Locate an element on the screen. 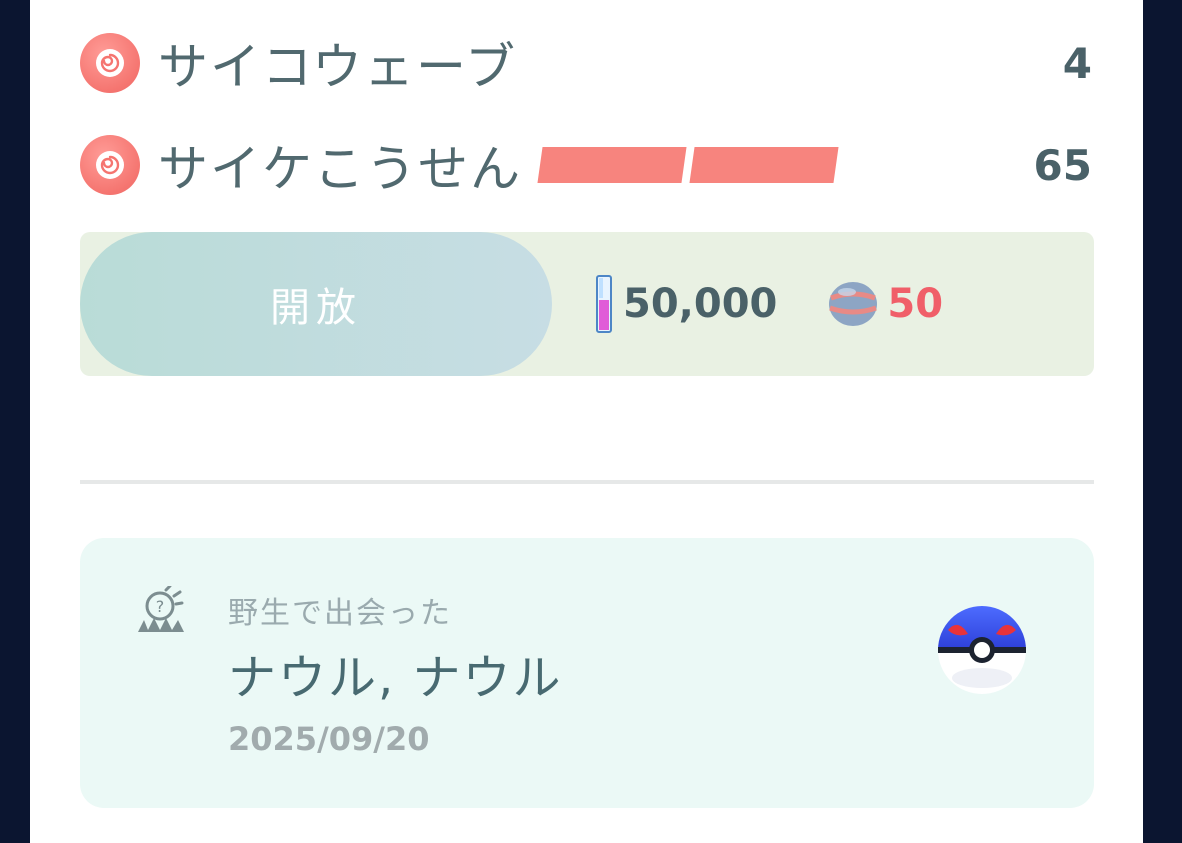  unlock-cost: 50,000 50 is located at coordinates (769, 304).